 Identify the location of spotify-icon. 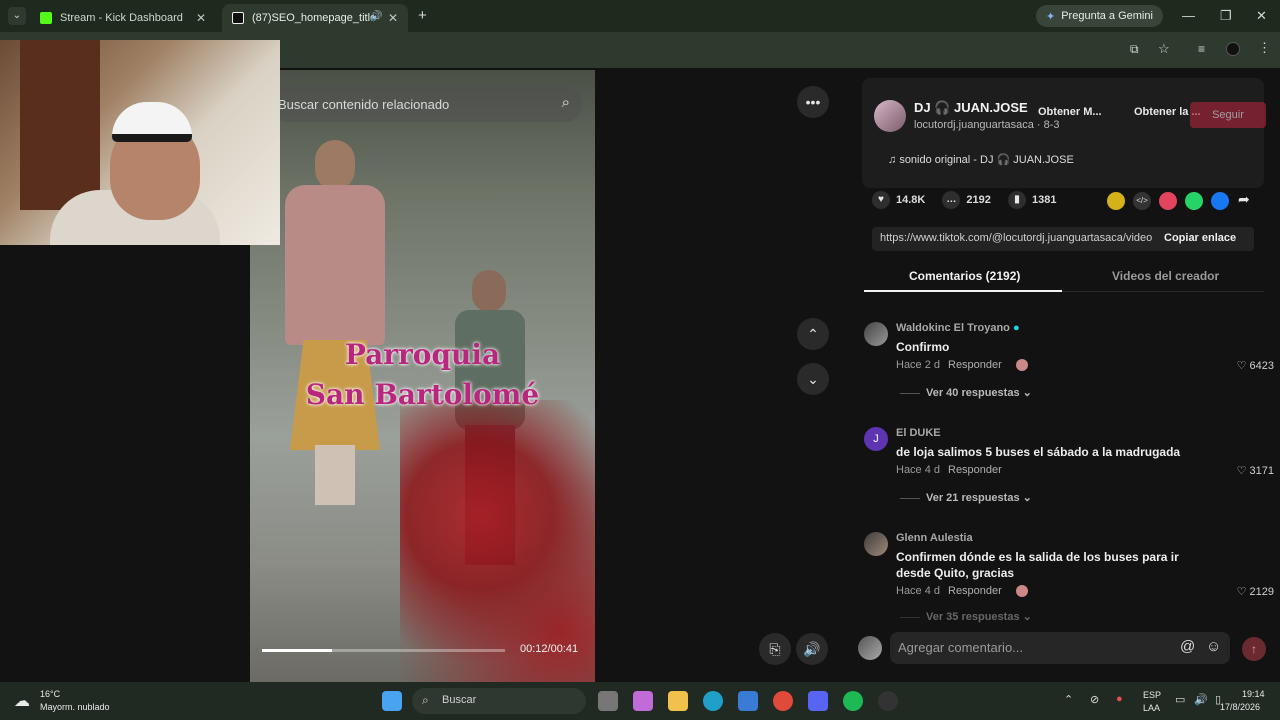
(853, 701).